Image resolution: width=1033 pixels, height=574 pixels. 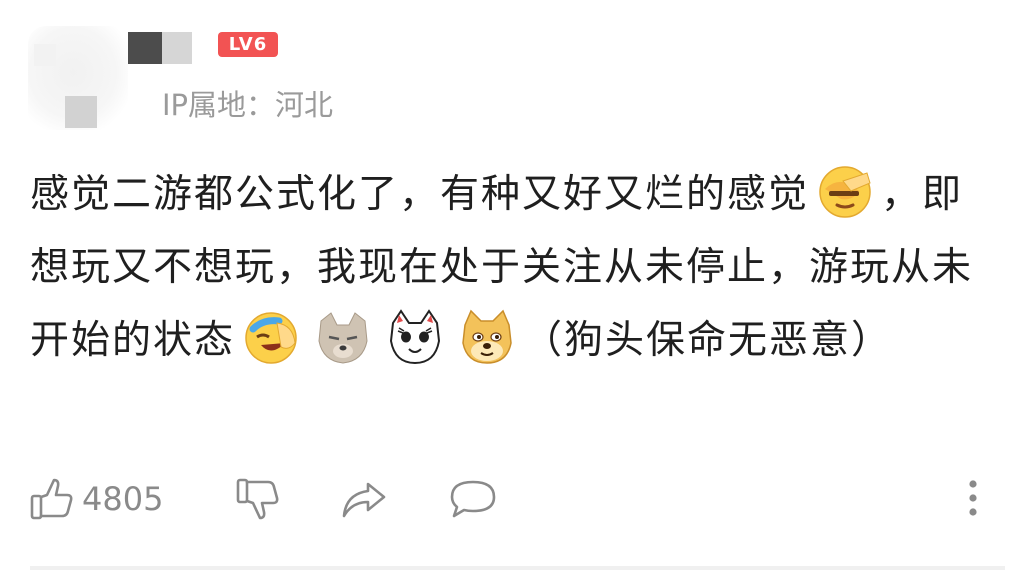 I want to click on share-icon, so click(x=364, y=499).